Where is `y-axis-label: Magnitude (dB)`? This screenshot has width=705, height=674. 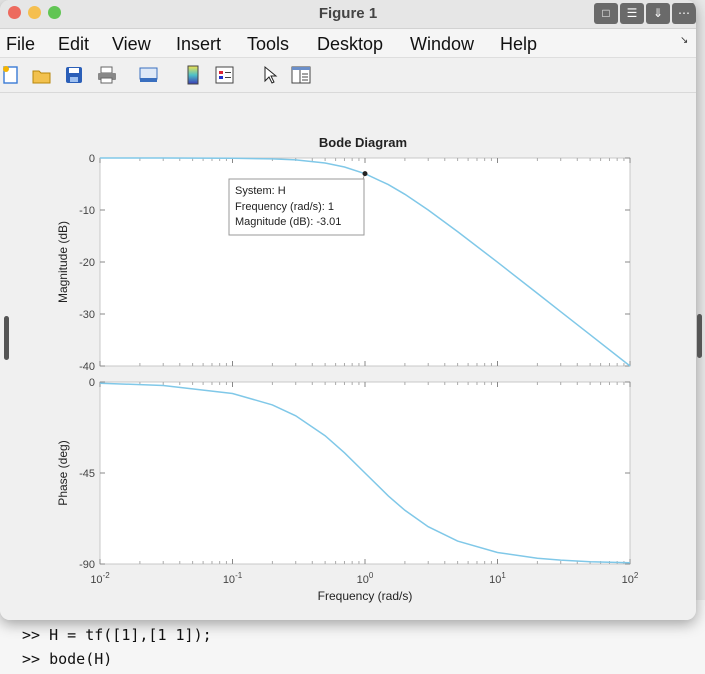
y-axis-label: Magnitude (dB) is located at coordinates (63, 262).